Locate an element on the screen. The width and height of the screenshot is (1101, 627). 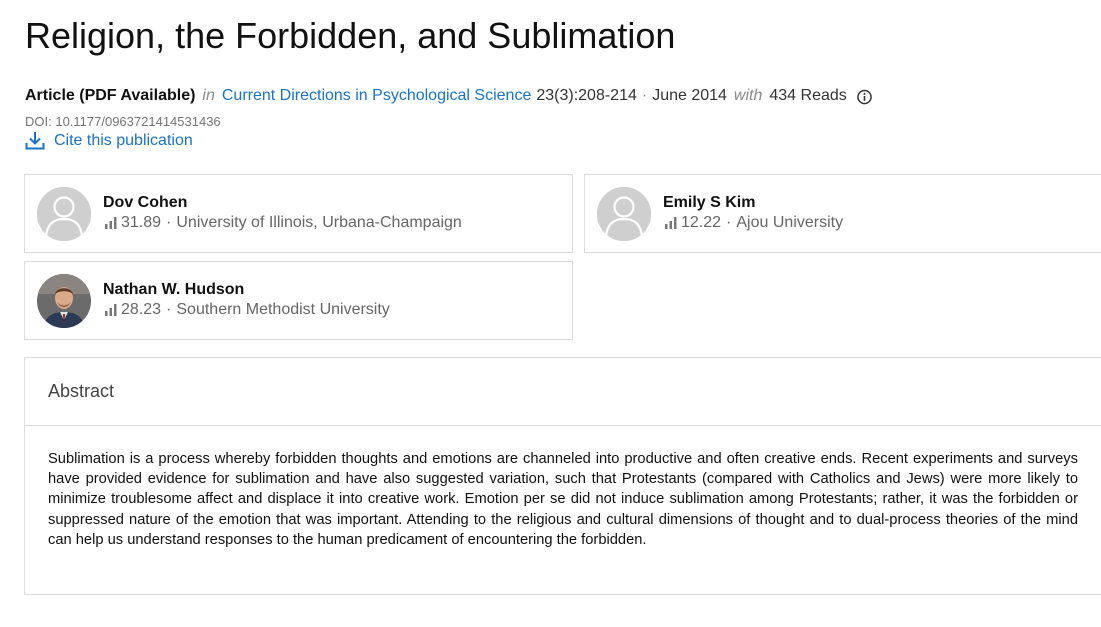
publication-type: Article (PDF Available) is located at coordinates (110, 95).